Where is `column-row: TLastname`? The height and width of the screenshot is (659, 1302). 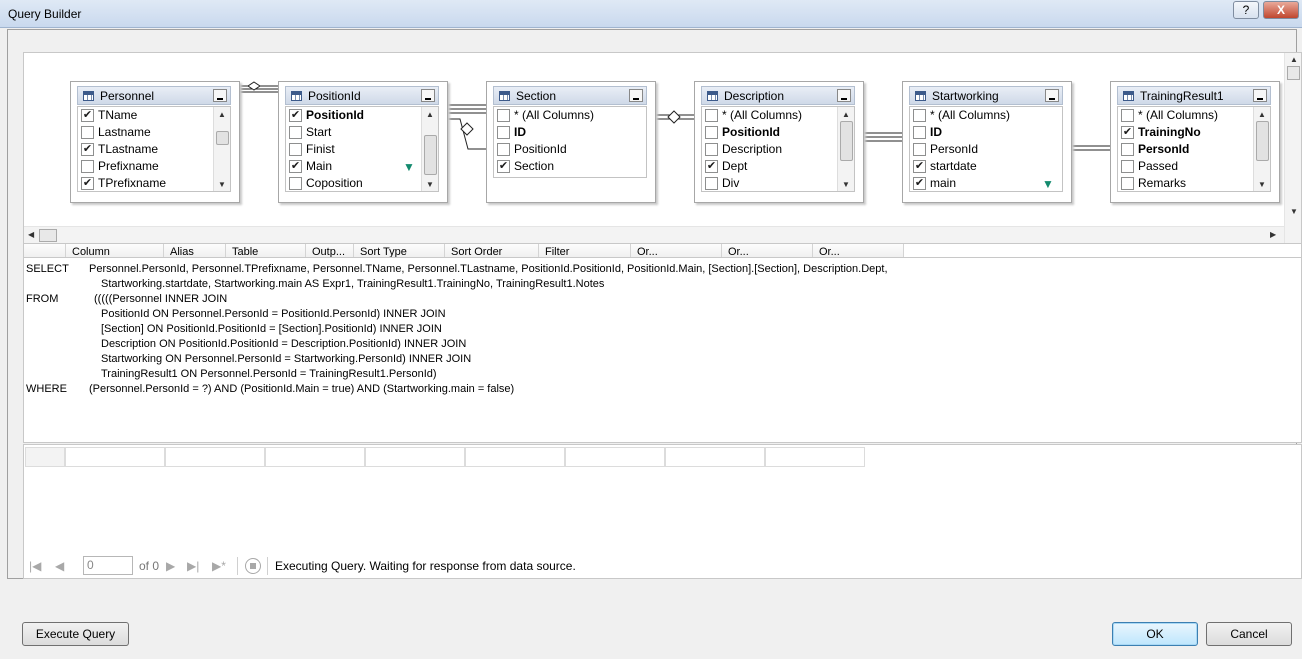
column-row: TLastname is located at coordinates (146, 149).